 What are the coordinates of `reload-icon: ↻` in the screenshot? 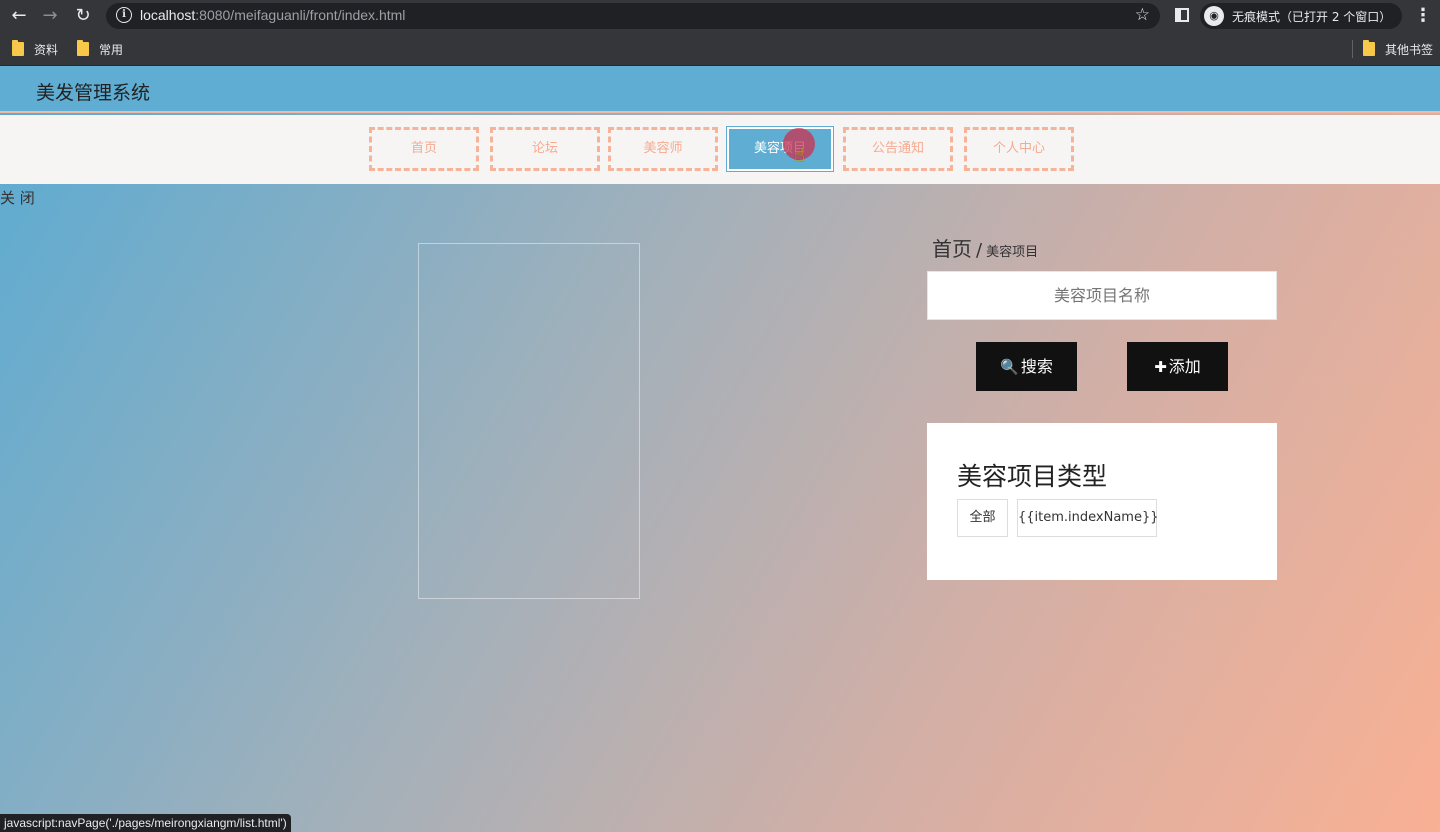 It's located at (83, 16).